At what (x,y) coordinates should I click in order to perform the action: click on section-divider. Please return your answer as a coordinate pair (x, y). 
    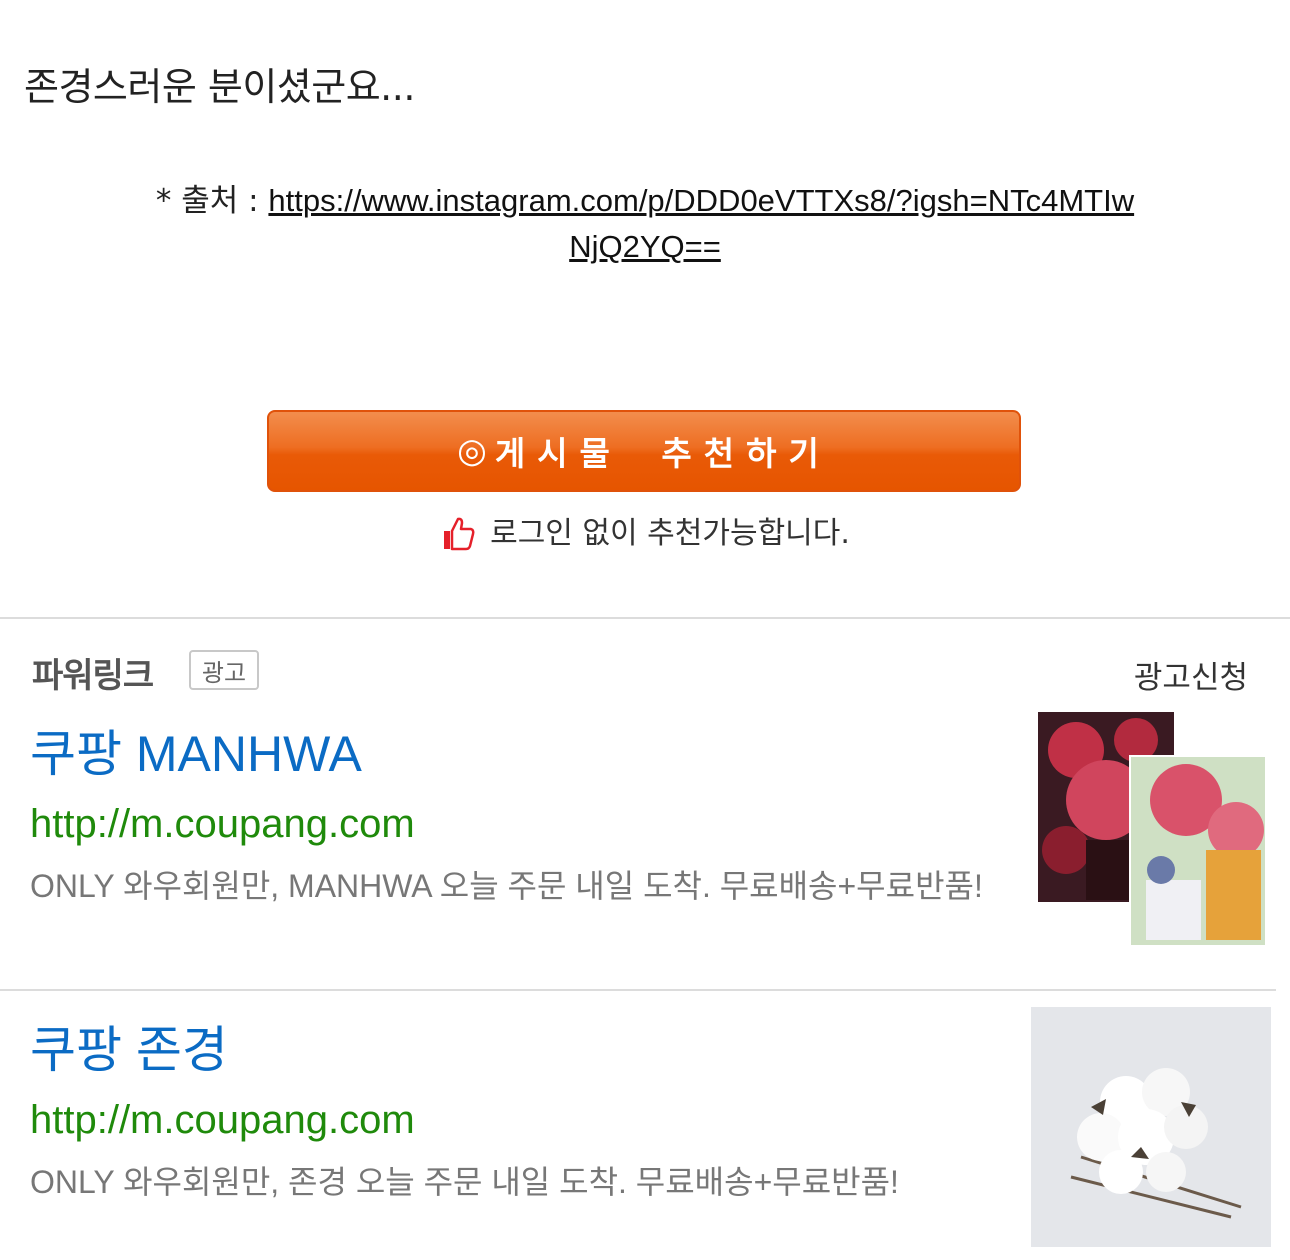
    Looking at the image, I should click on (645, 618).